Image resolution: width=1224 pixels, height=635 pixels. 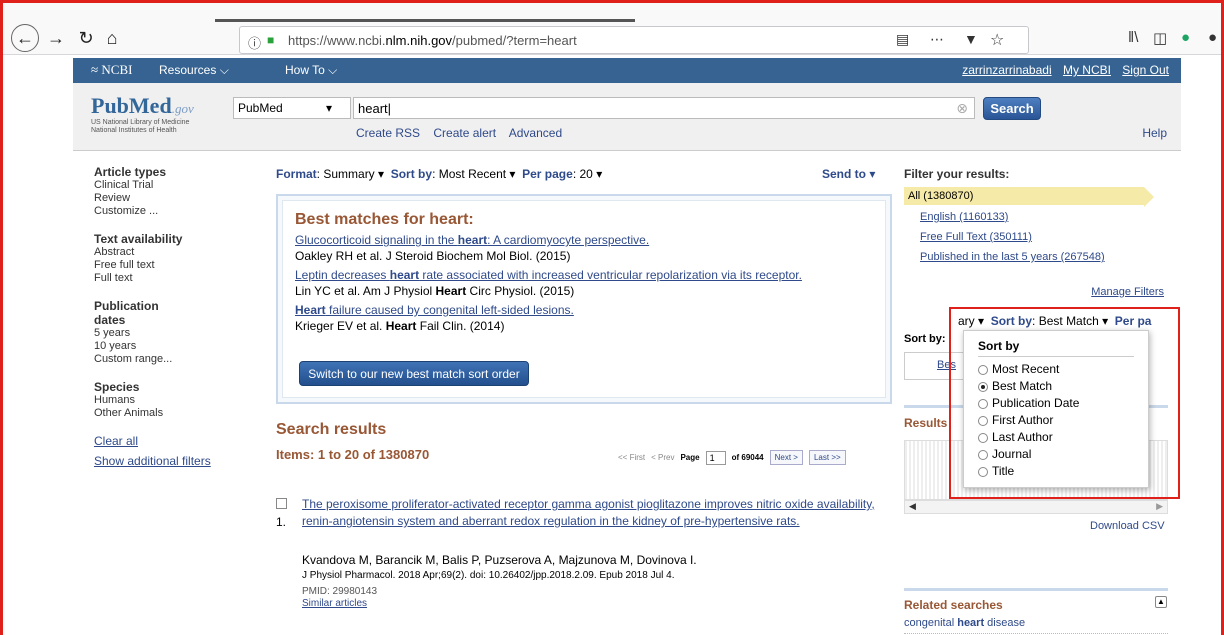 I want to click on filter-10-years: 10 years, so click(x=169, y=346).